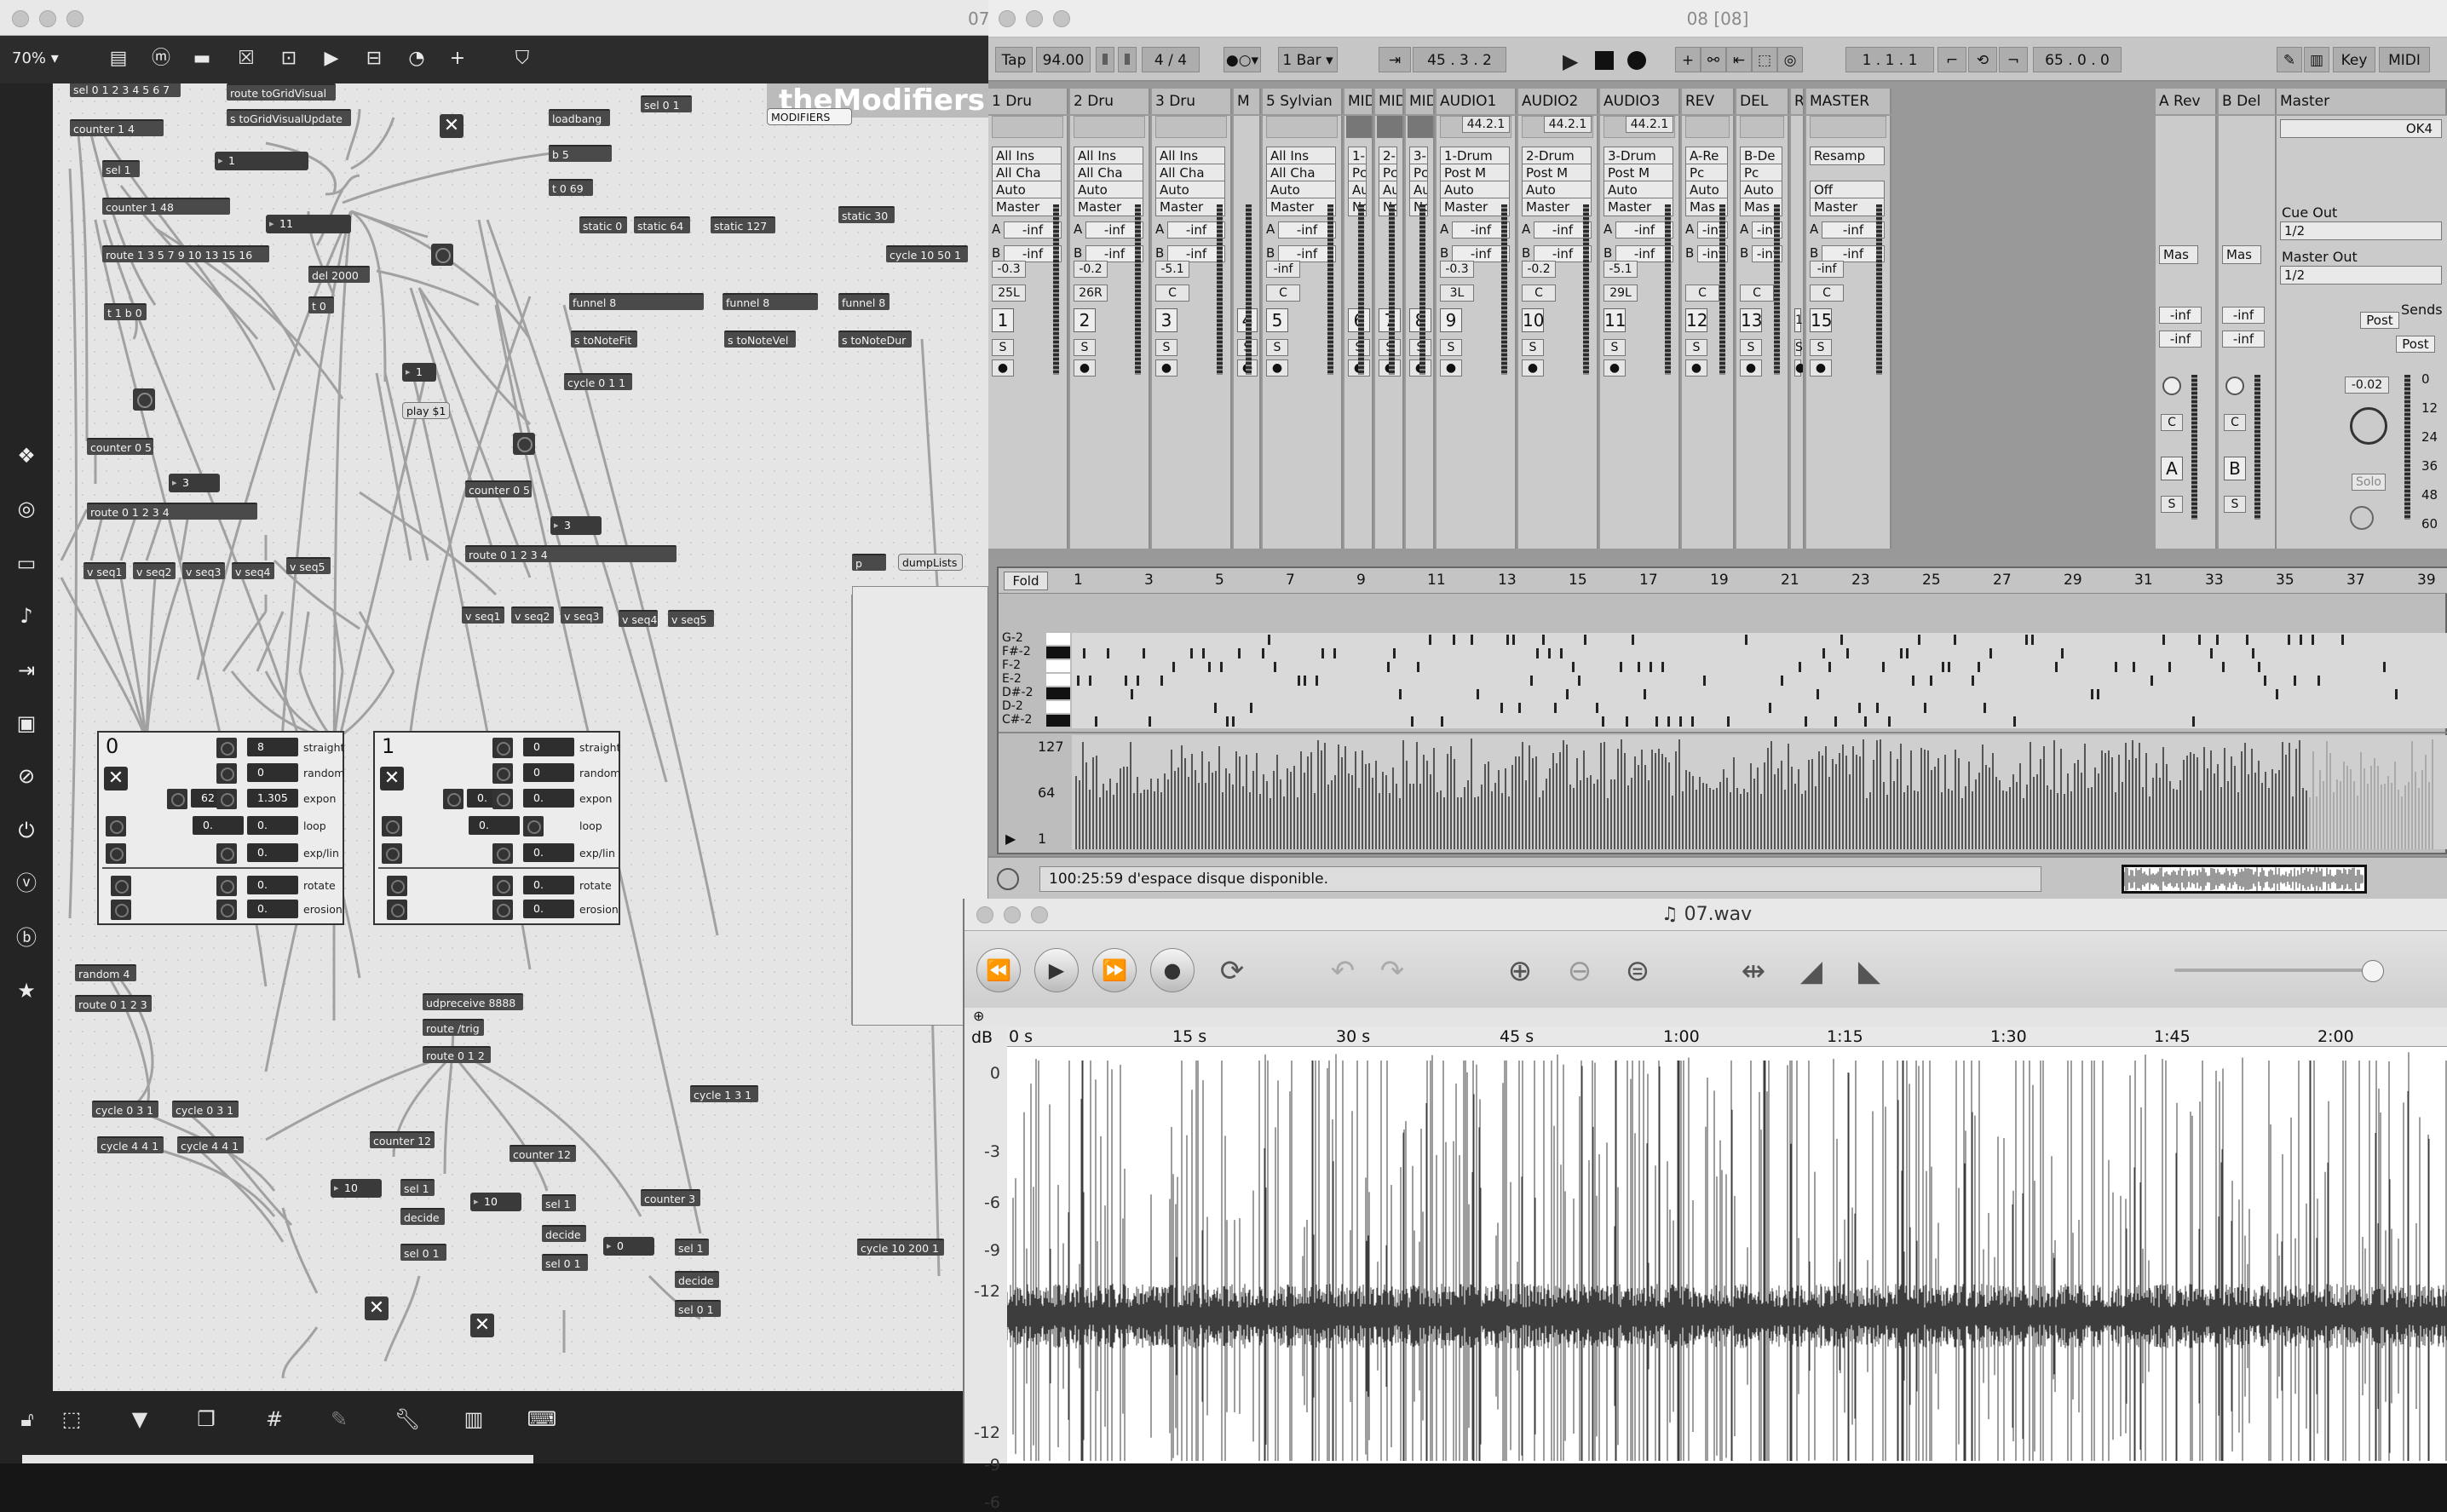  What do you see at coordinates (2404, 60) in the screenshot?
I see `midi-map-button: MIDI` at bounding box center [2404, 60].